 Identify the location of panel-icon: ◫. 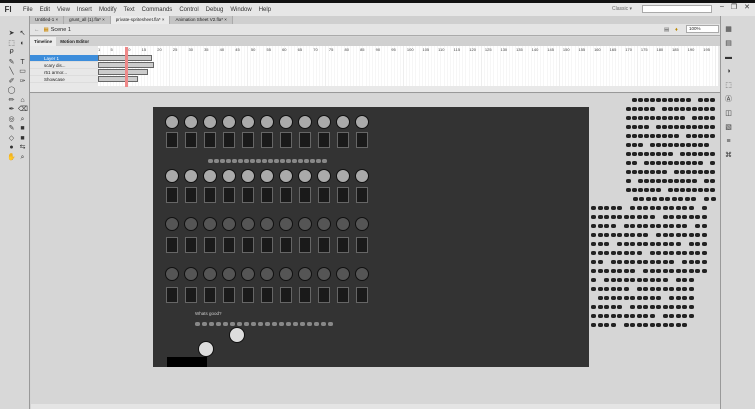
(728, 114).